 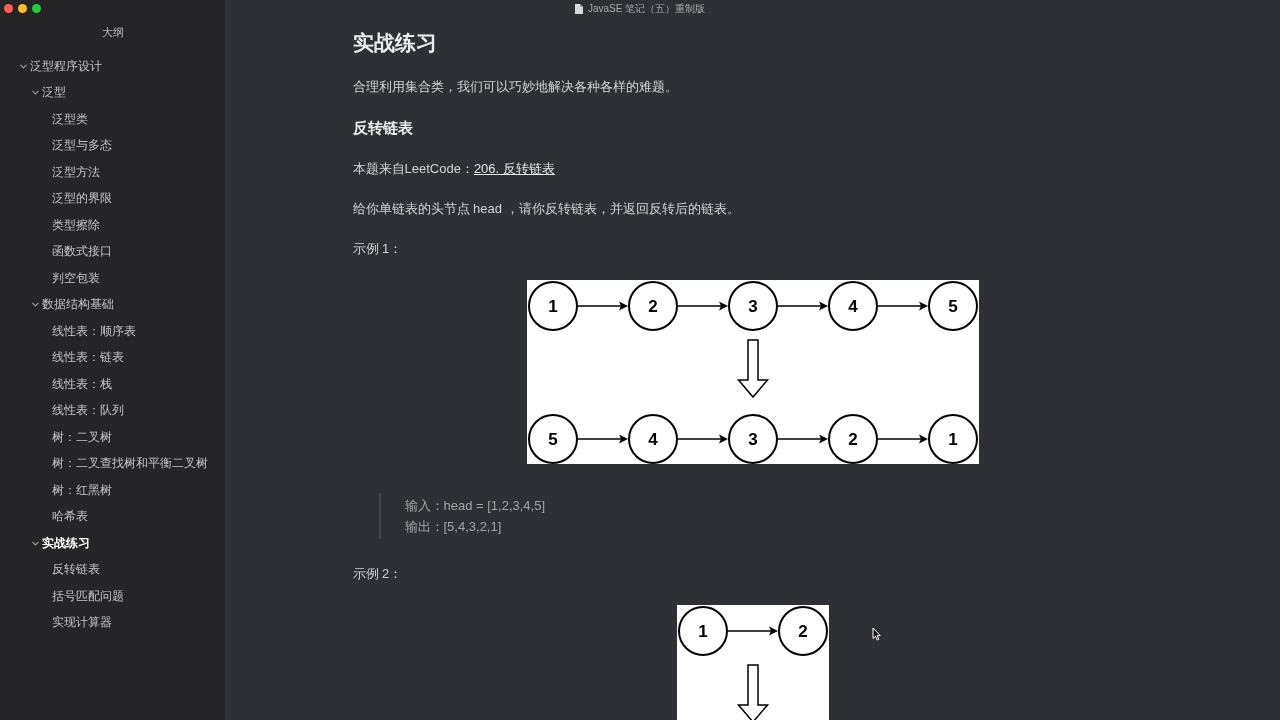 What do you see at coordinates (546, 209) in the screenshot?
I see `paragraph: 给你单链表的头节点 head ，请你反转链表，并返回反转后的链表。` at bounding box center [546, 209].